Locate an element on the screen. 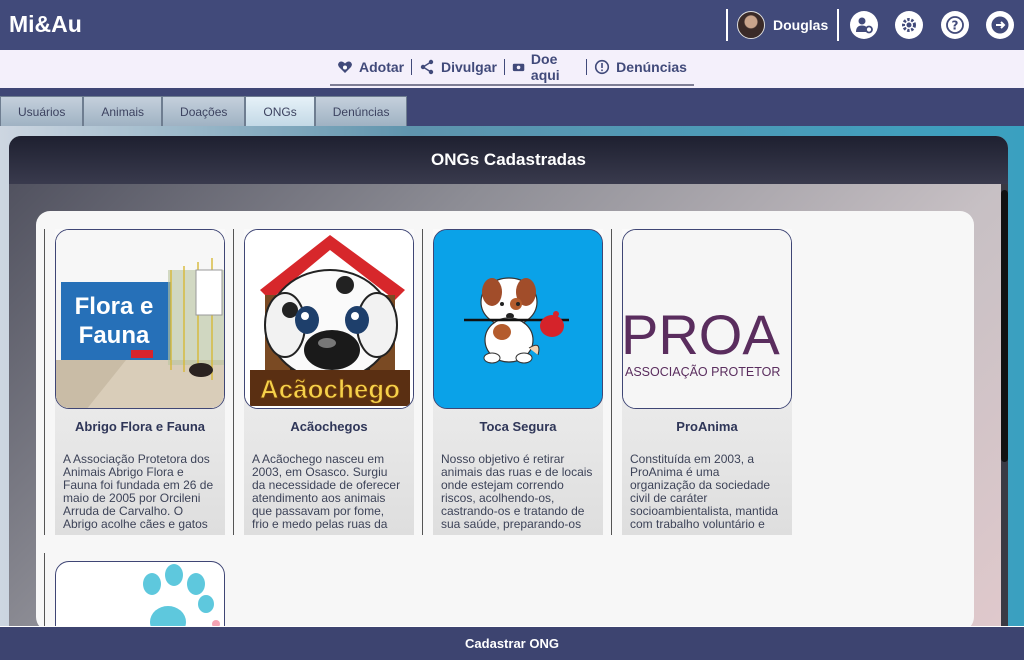 The height and width of the screenshot is (660, 1024). tab-ongs: ONGs is located at coordinates (280, 111).